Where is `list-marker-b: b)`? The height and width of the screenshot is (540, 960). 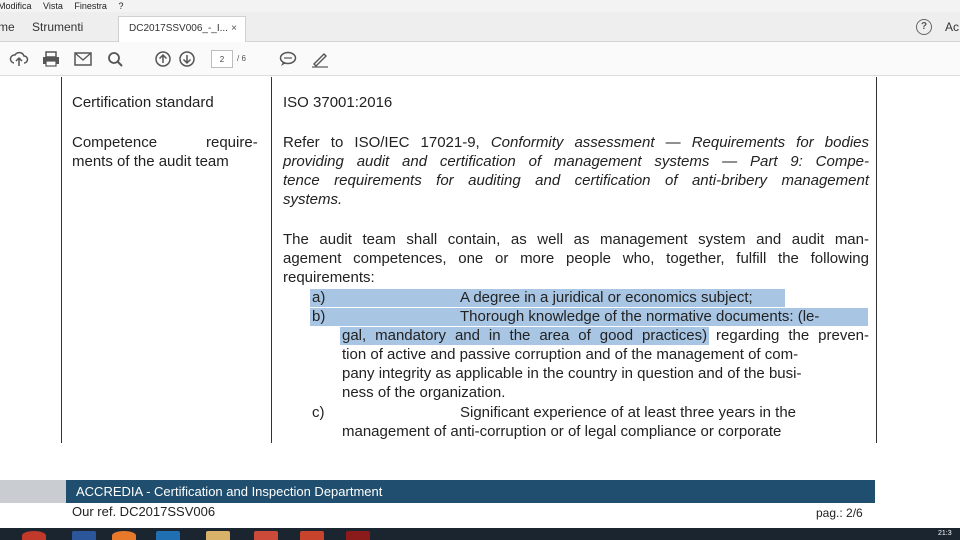
list-marker-b: b) is located at coordinates (319, 316).